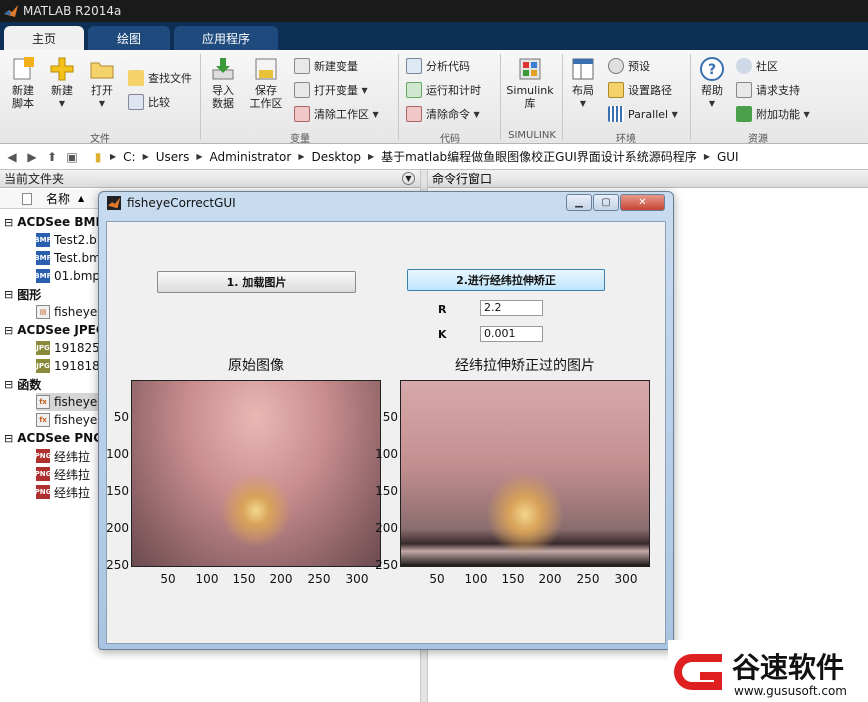 Image resolution: width=868 pixels, height=702 pixels. Describe the element at coordinates (256, 282) in the screenshot. I see `load-image-button: 1. 加载图片` at that location.